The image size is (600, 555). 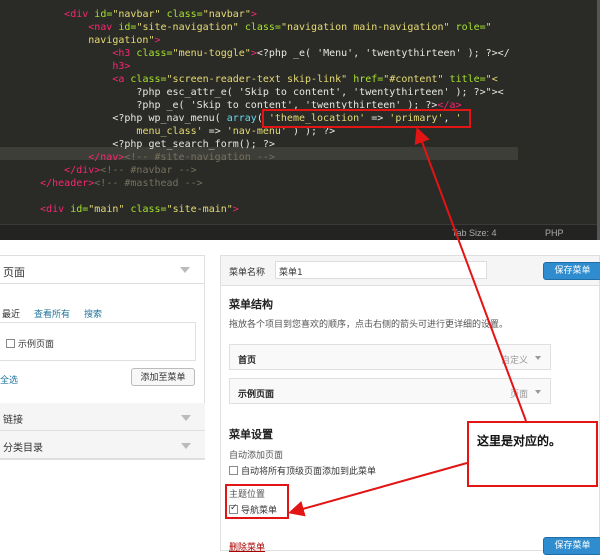 I want to click on save-menu-button-bottom: 保存菜单, so click(x=571, y=546).